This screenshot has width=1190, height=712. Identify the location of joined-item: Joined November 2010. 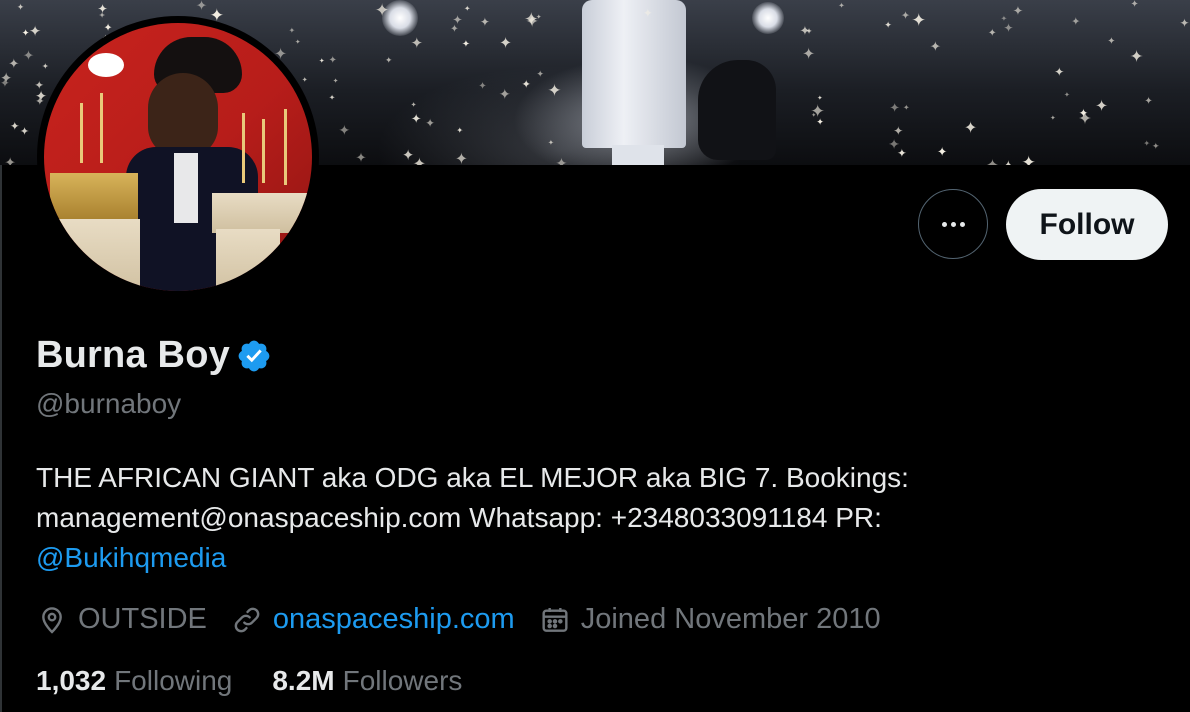
(710, 619).